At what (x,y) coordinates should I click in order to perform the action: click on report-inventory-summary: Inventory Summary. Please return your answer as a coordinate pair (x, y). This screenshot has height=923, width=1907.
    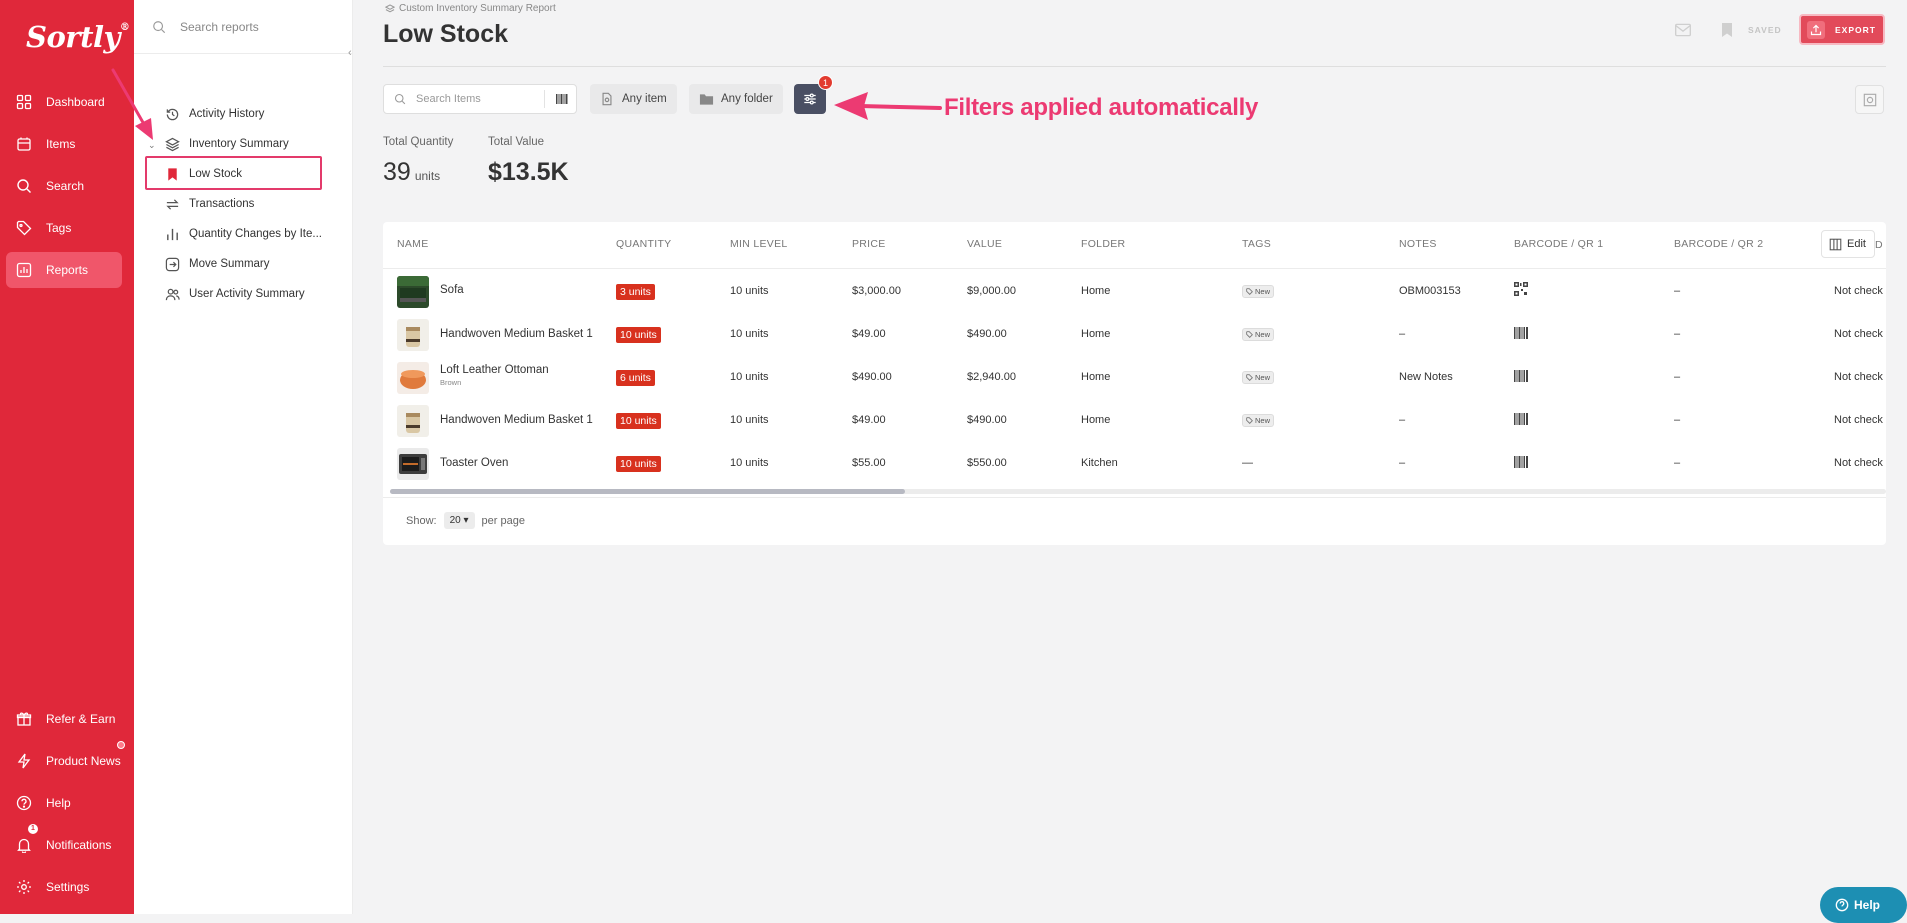
    Looking at the image, I should click on (227, 144).